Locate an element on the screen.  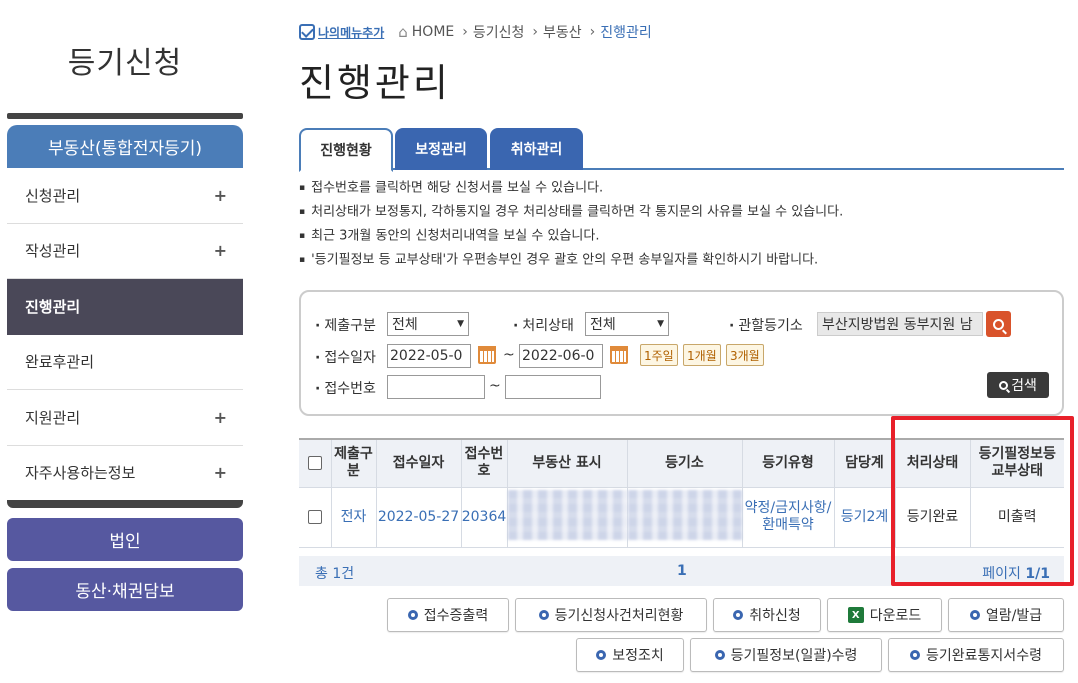
search-button: 검색 is located at coordinates (1018, 385).